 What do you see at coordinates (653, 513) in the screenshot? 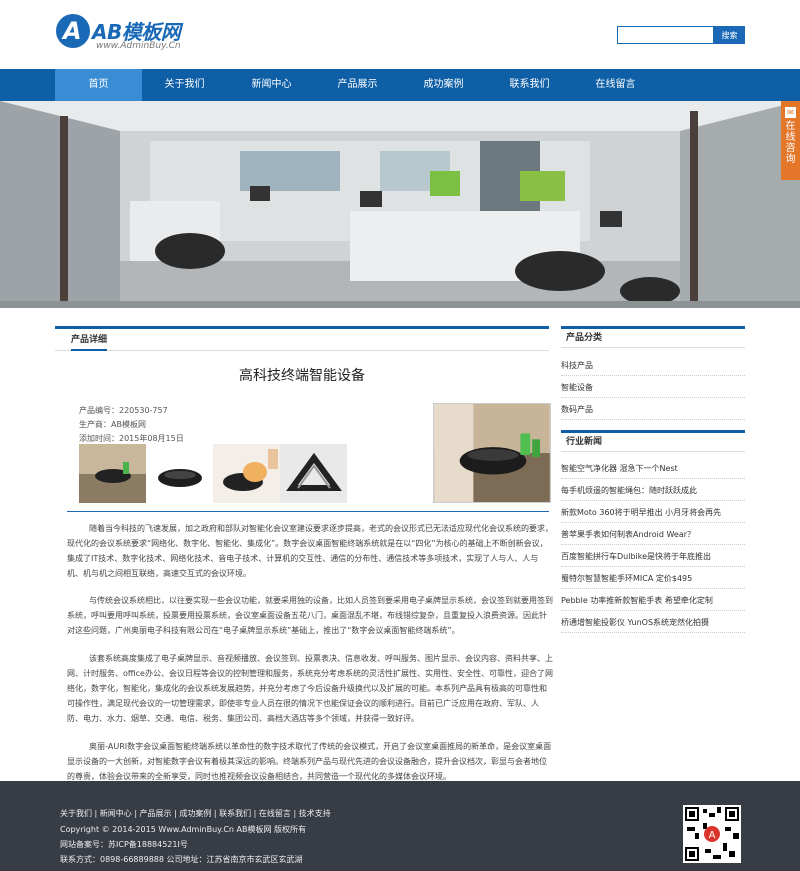
I see `news-link: 新款Moto 360将于明早推出 小月牙将会再先` at bounding box center [653, 513].